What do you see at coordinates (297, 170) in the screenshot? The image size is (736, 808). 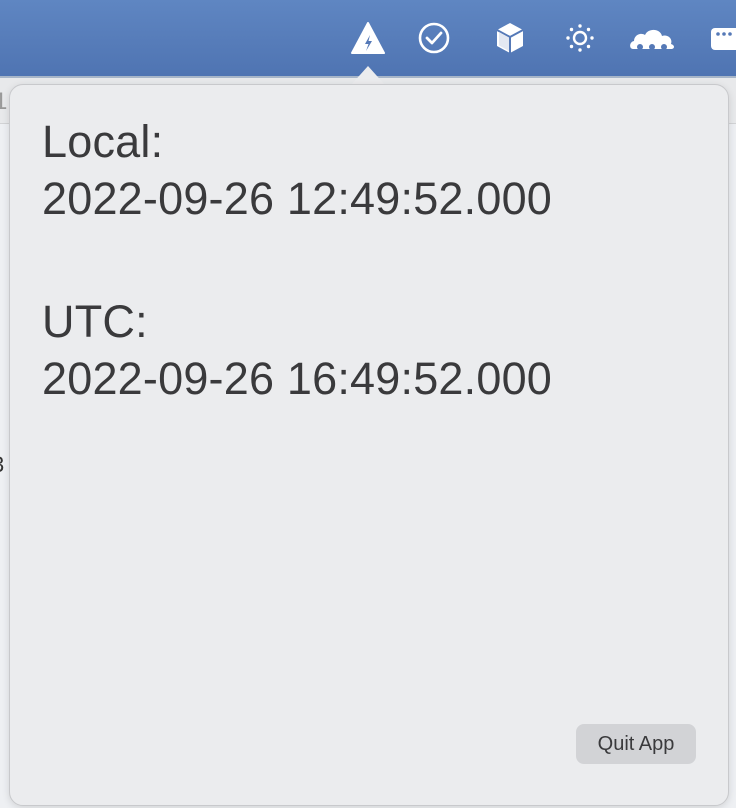 I see `local-time-block: Local: 2022-09-26 12:49:52.000` at bounding box center [297, 170].